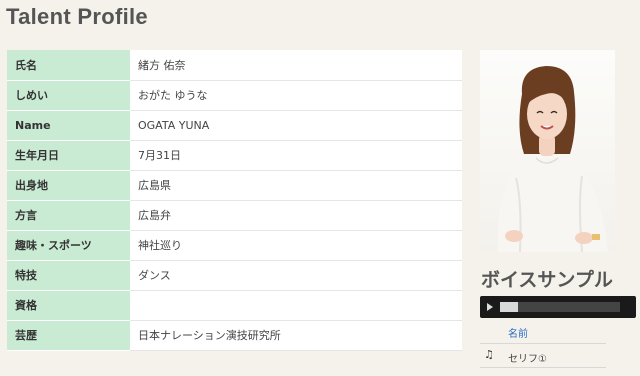  I want to click on table-row: しめい おがた ゆうな, so click(234, 95).